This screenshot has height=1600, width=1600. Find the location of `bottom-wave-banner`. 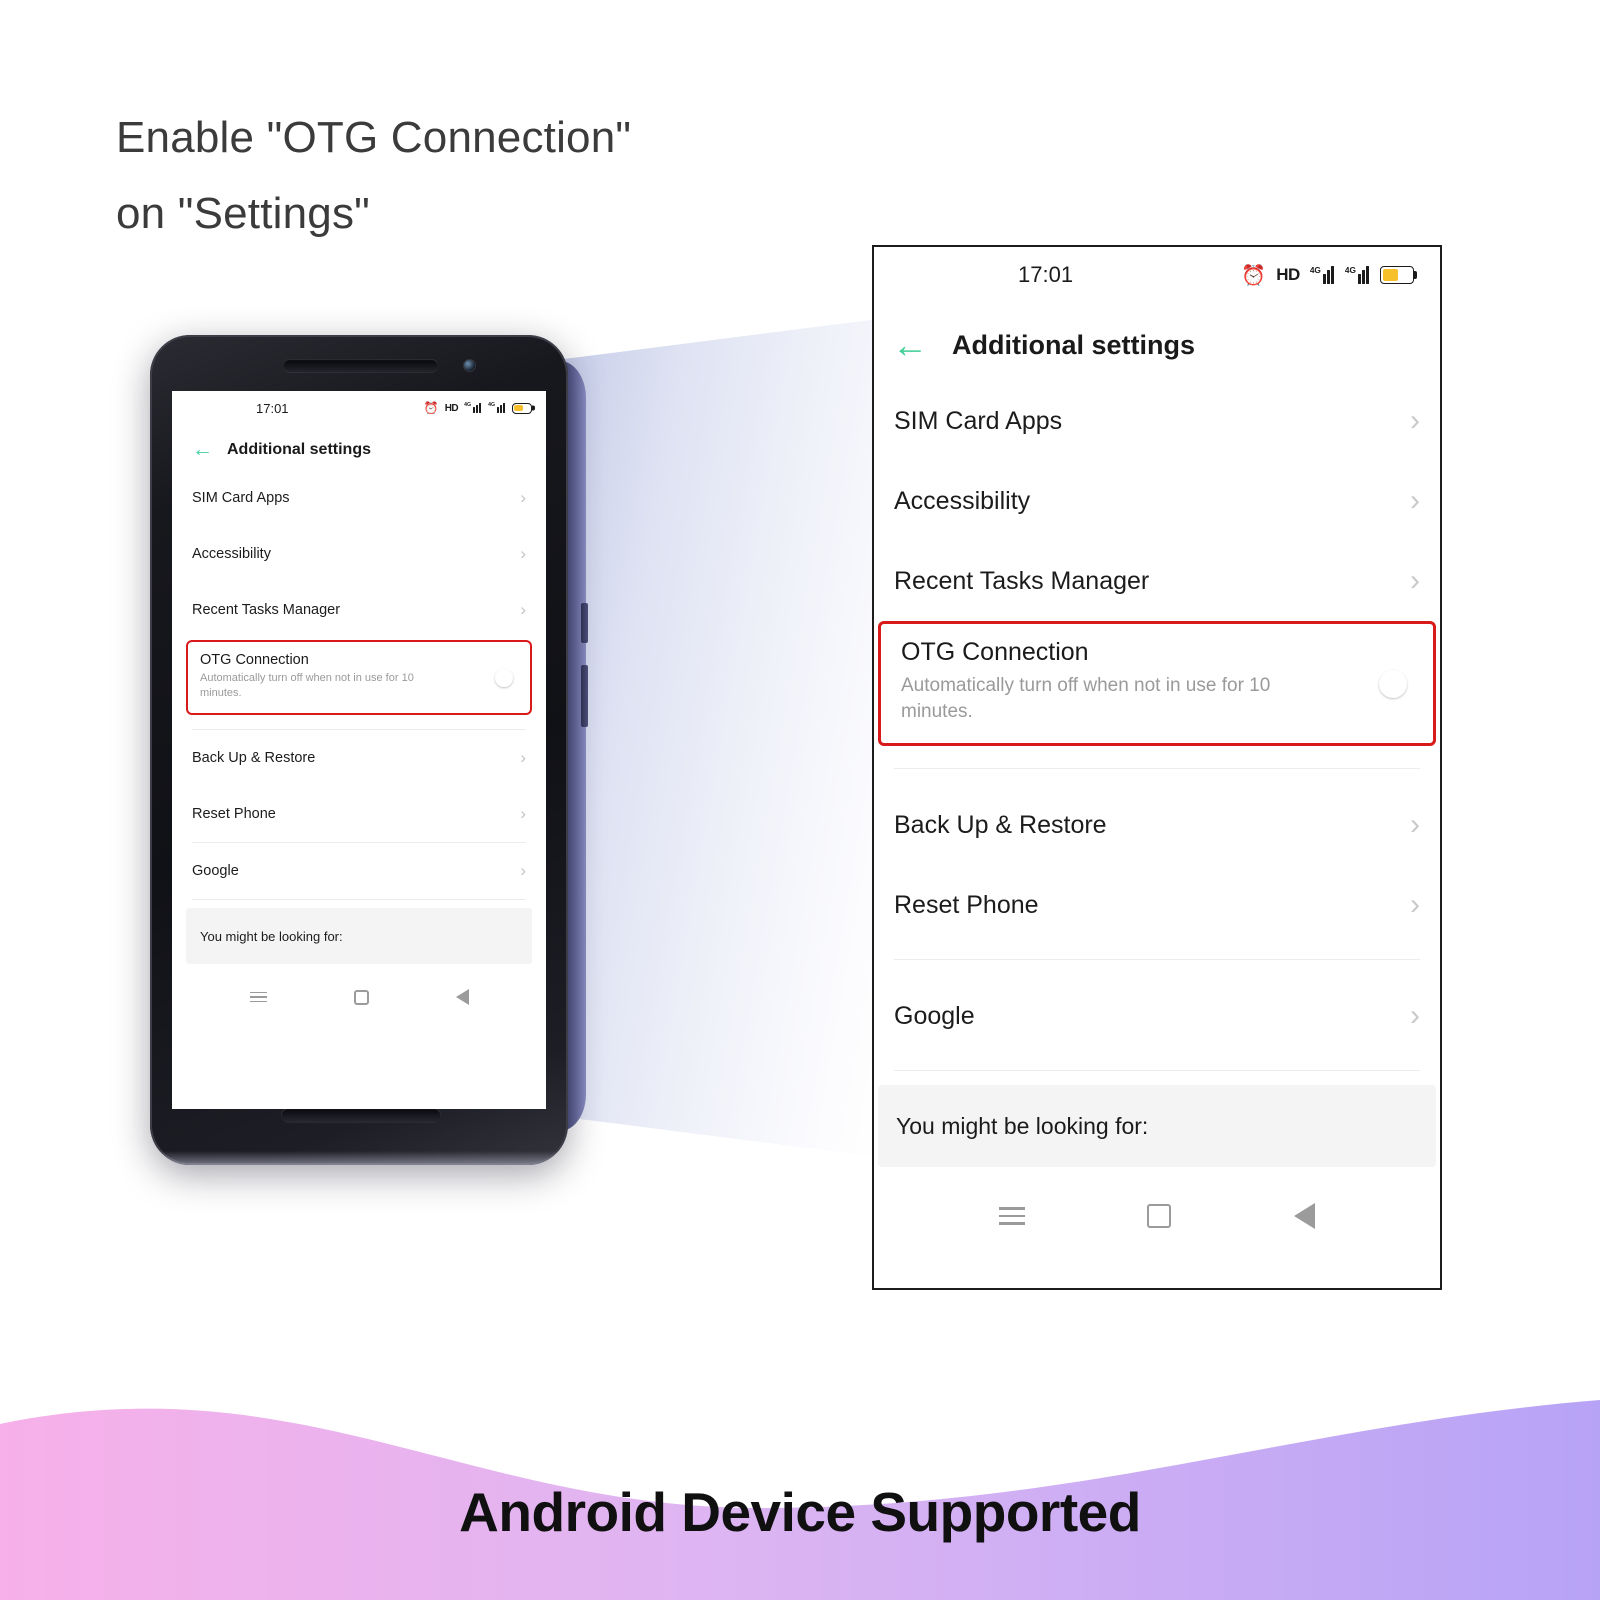

bottom-wave-banner is located at coordinates (800, 1500).